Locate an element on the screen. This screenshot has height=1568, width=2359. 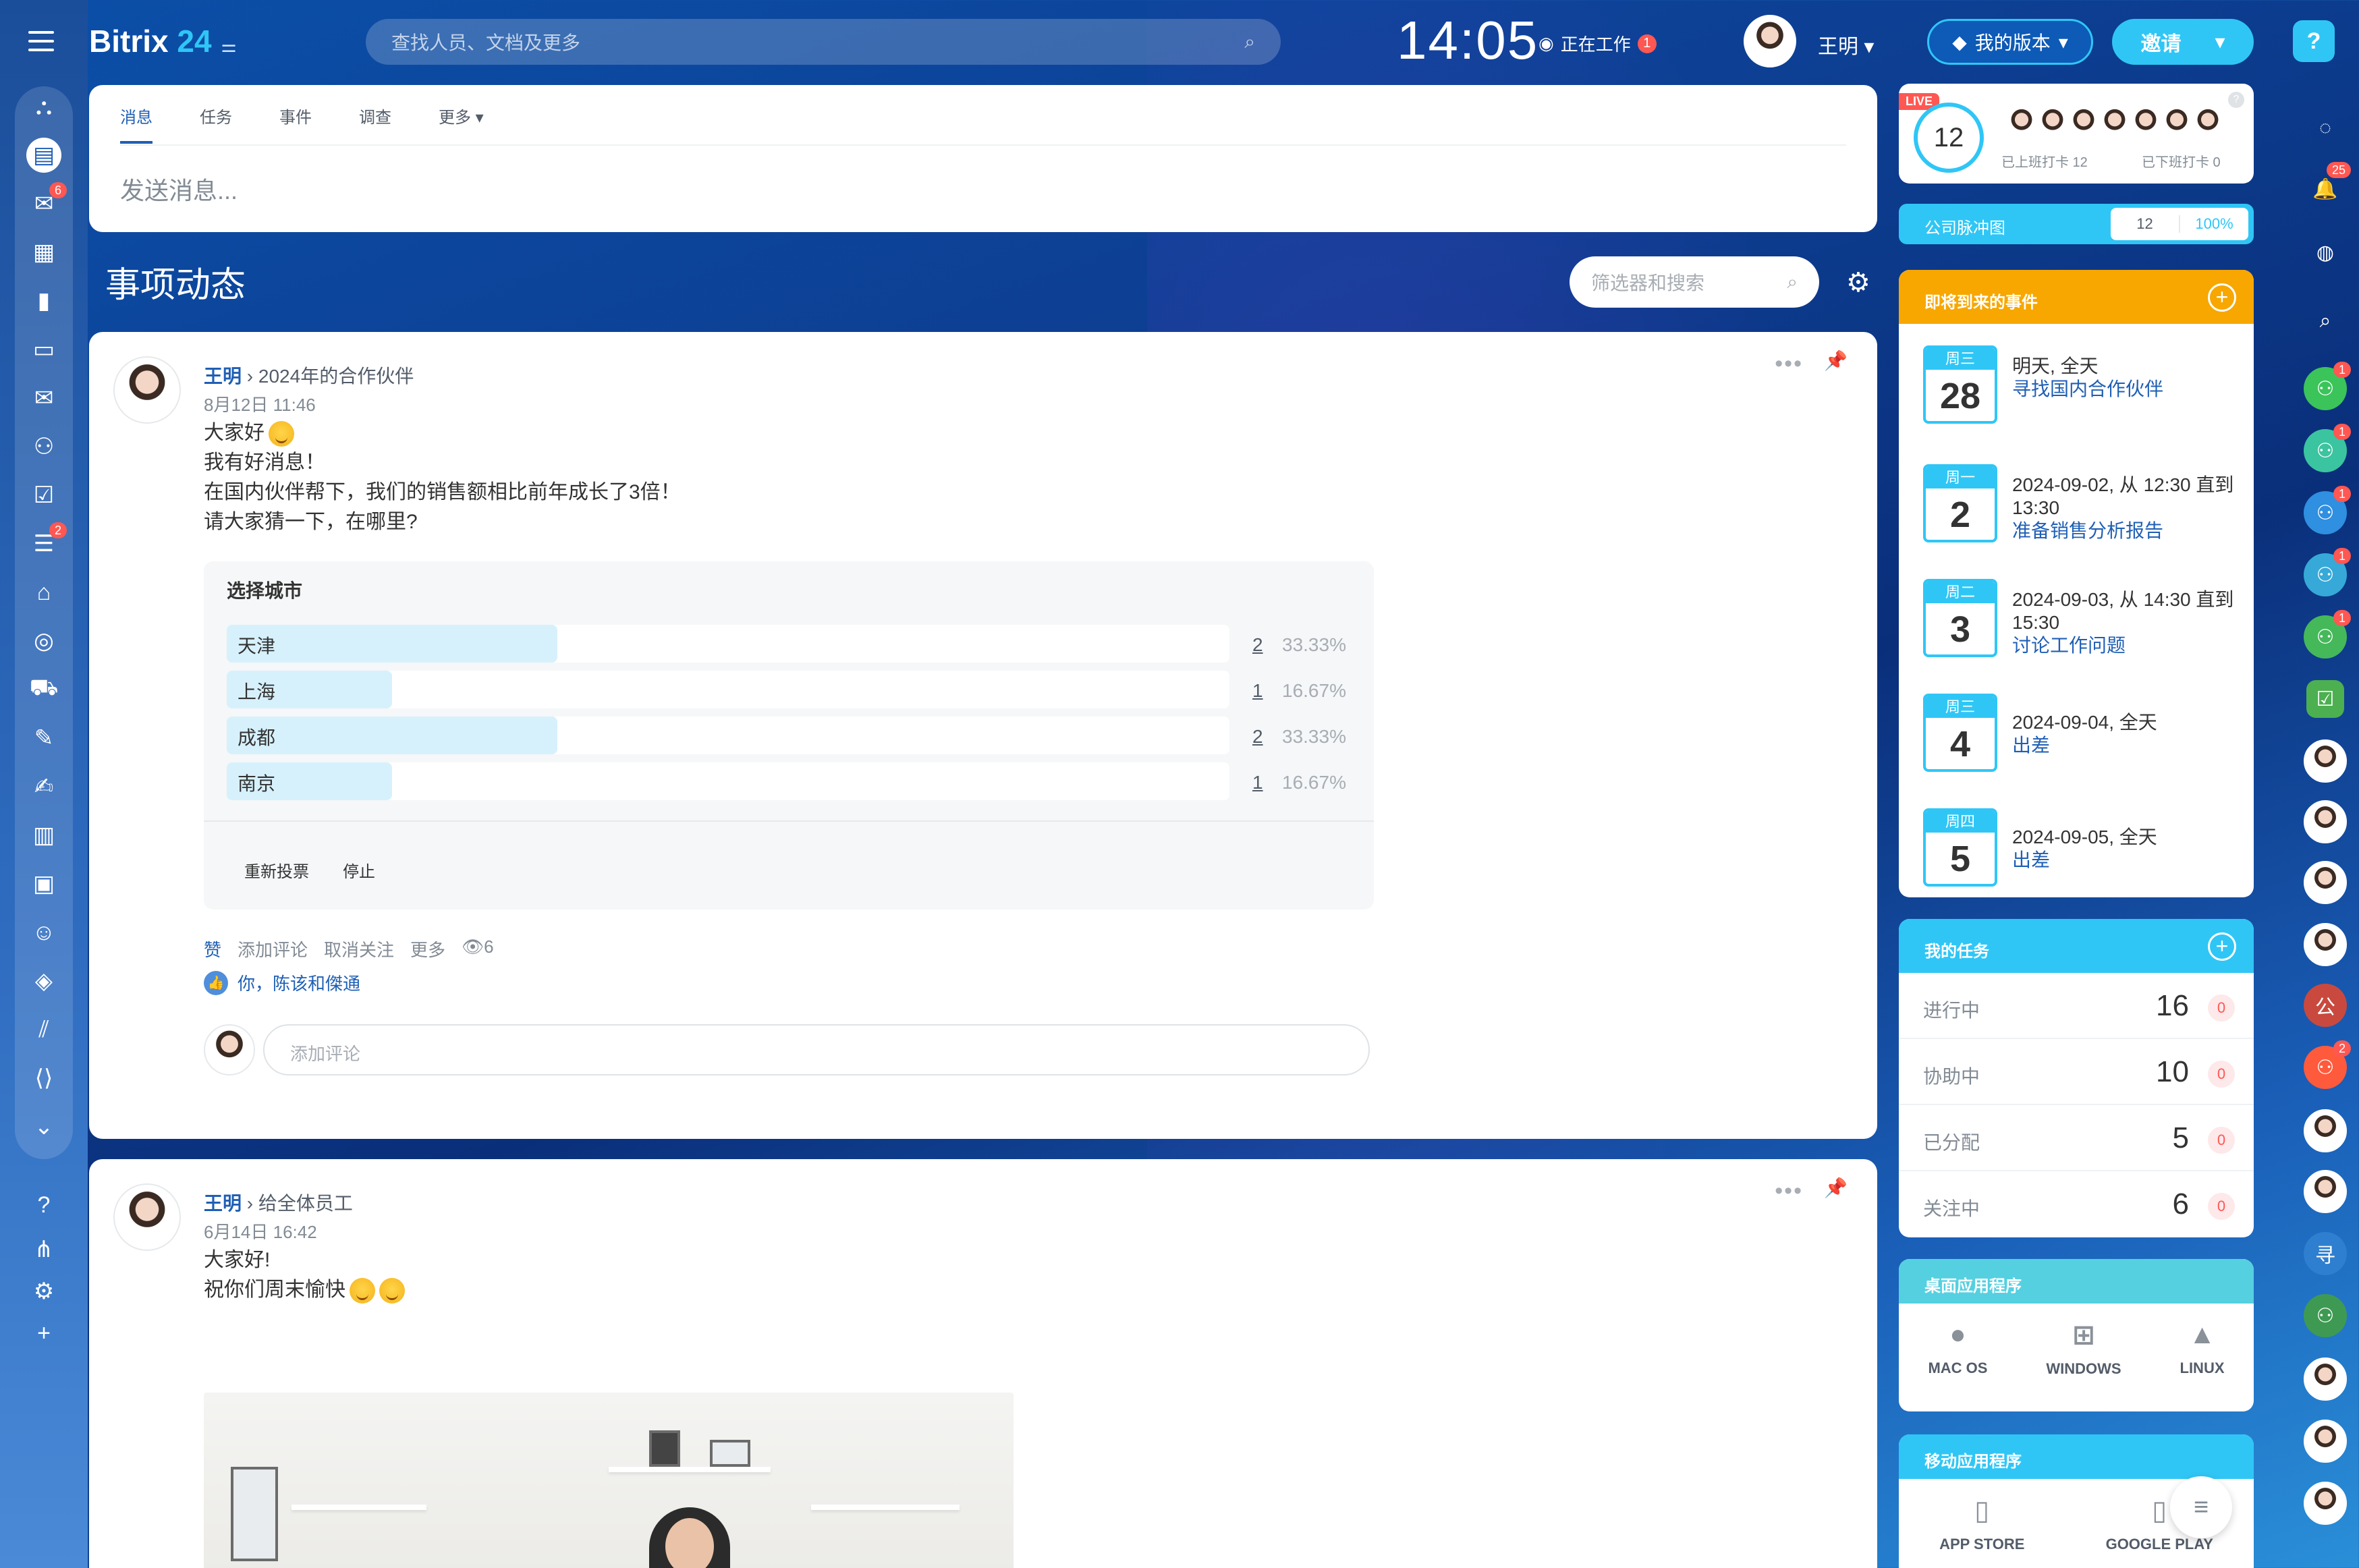
app-logo: Bitrix 24 ⚌ is located at coordinates (163, 41).